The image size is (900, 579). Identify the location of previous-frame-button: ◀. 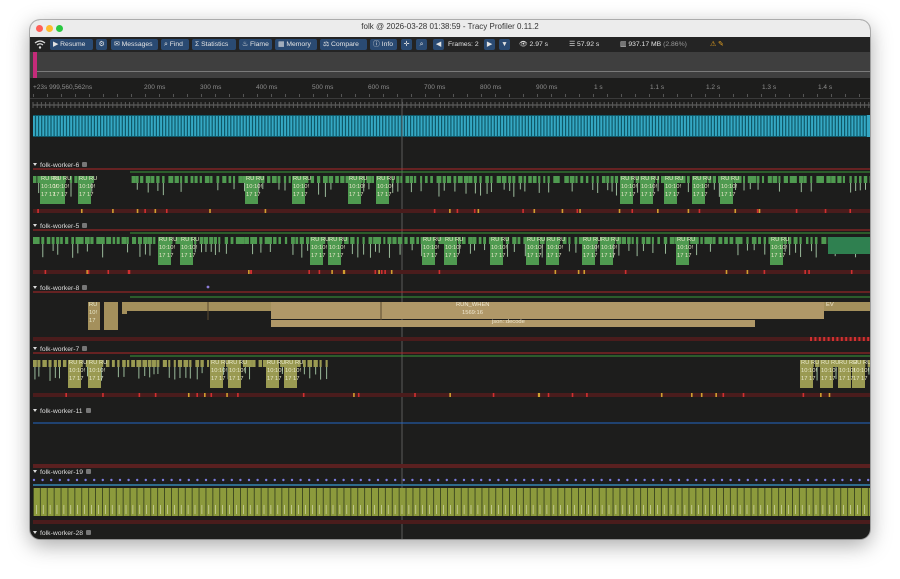
(438, 44).